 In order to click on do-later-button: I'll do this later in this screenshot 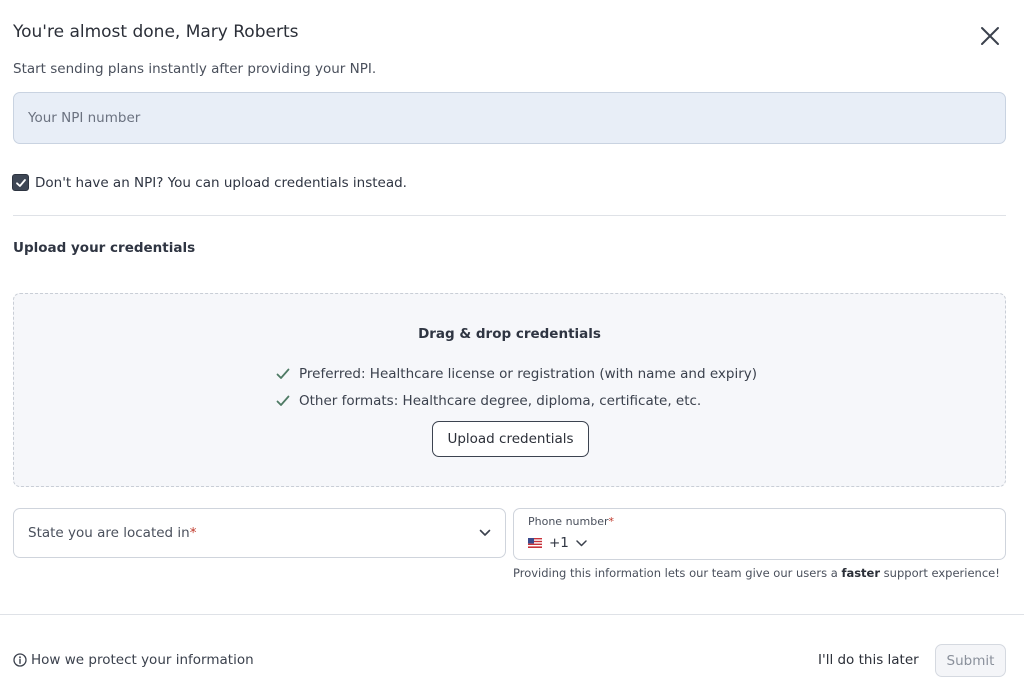, I will do `click(868, 660)`.